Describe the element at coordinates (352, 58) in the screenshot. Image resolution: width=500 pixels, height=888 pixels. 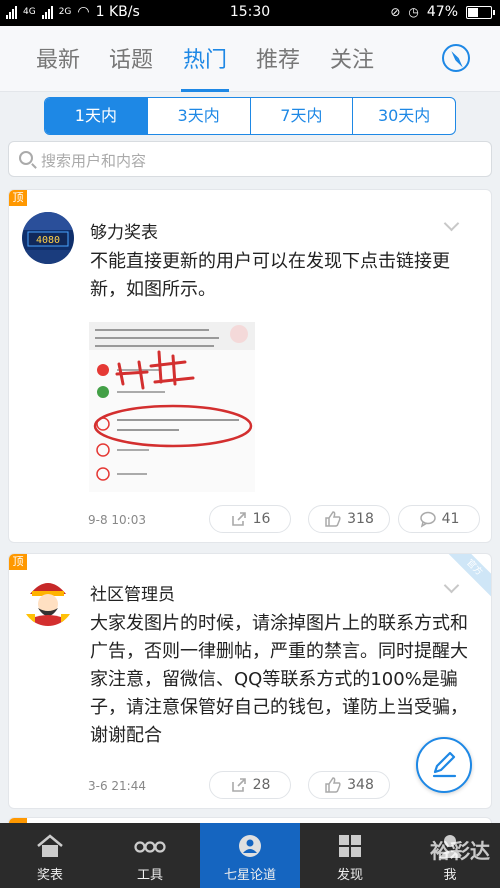
I see `tab-following: 关注` at that location.